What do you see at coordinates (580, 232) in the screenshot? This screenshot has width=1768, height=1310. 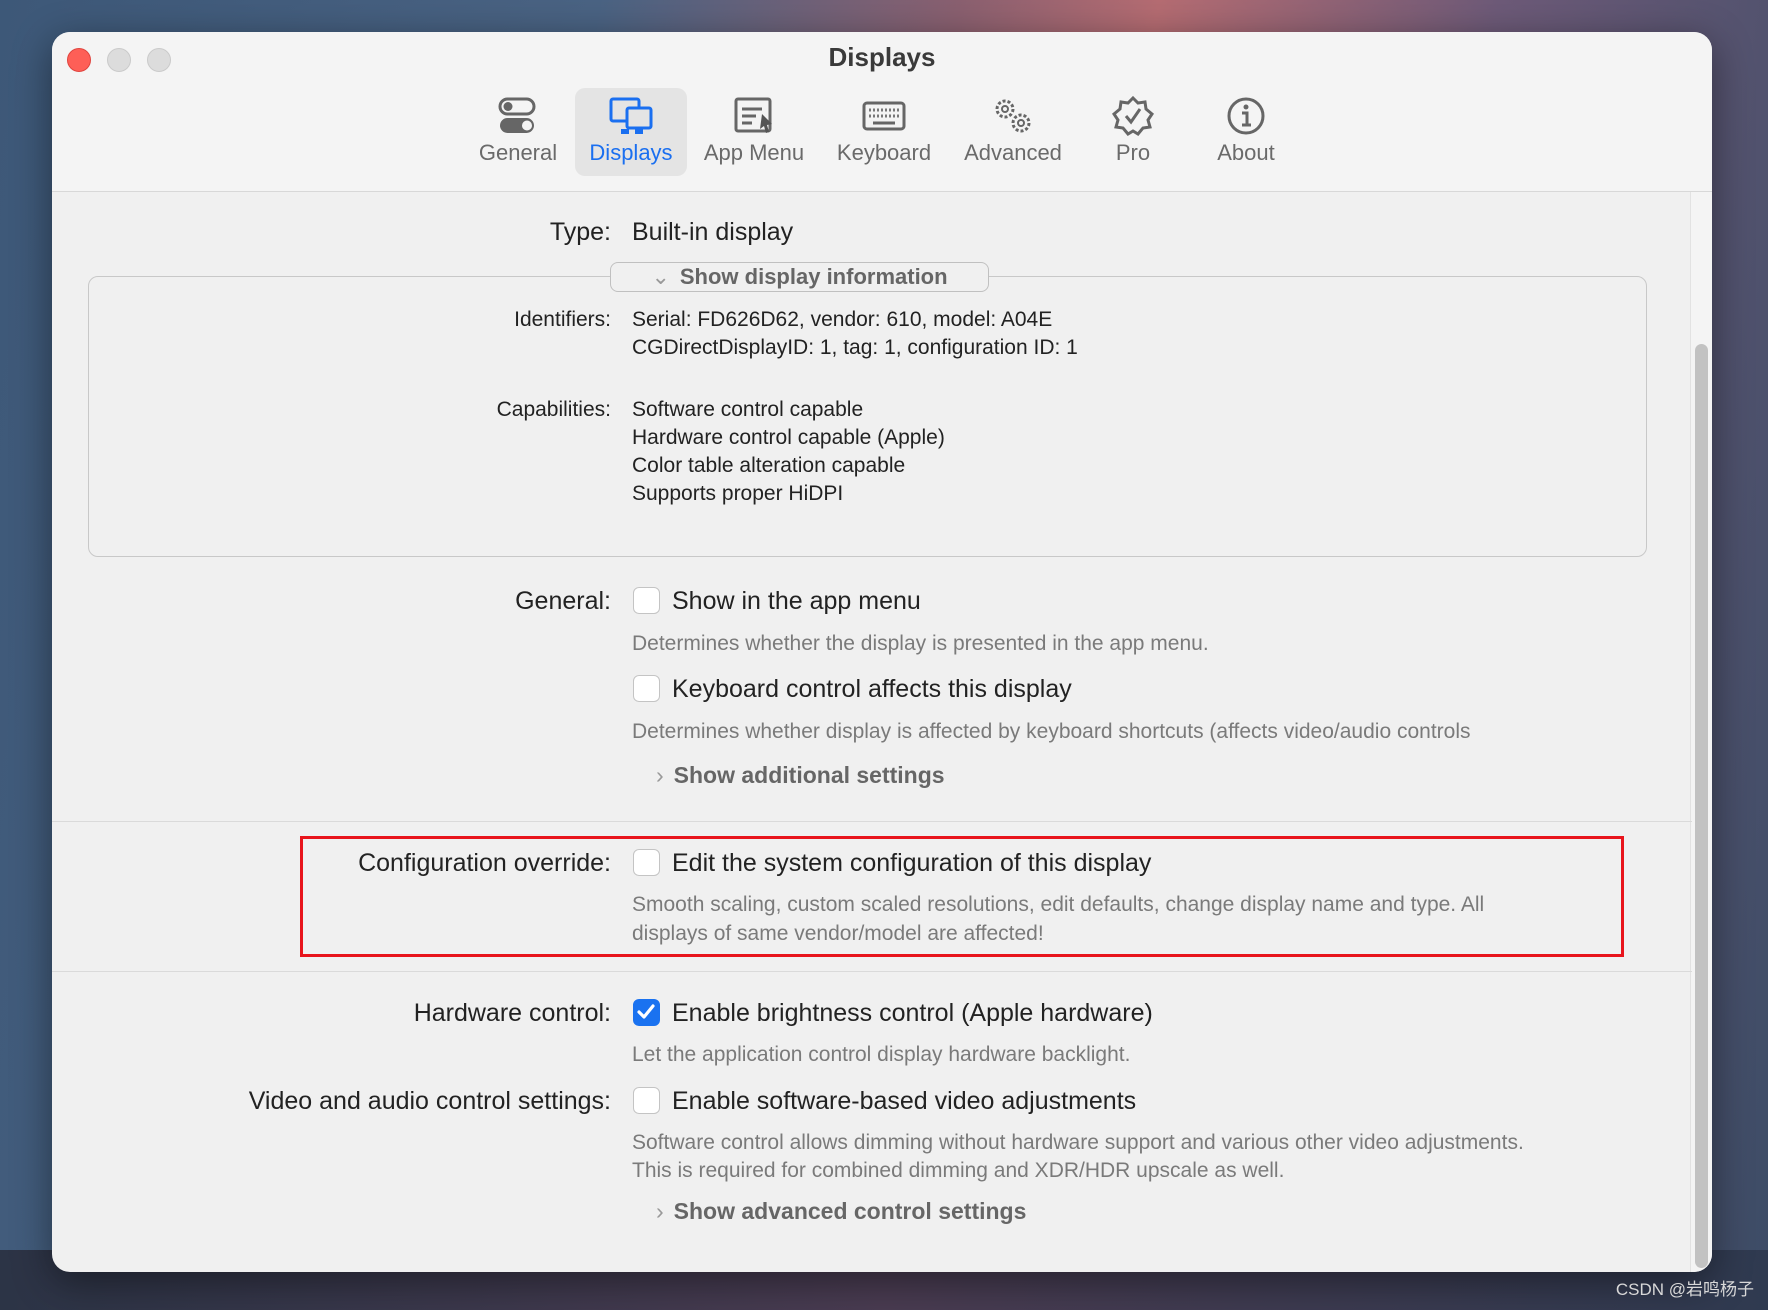 I see `type-label: Type:` at bounding box center [580, 232].